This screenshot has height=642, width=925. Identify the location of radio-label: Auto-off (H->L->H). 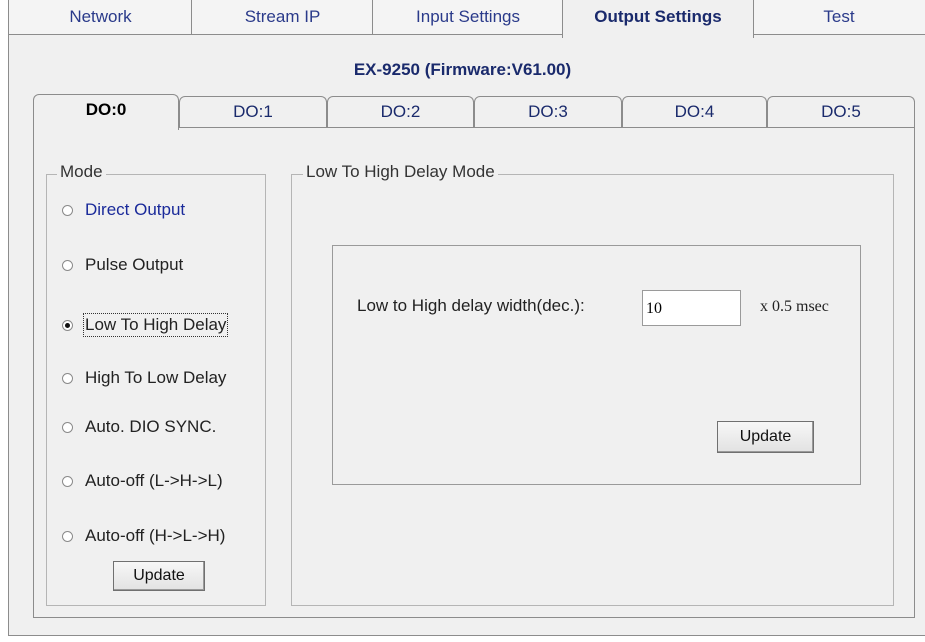
(155, 535).